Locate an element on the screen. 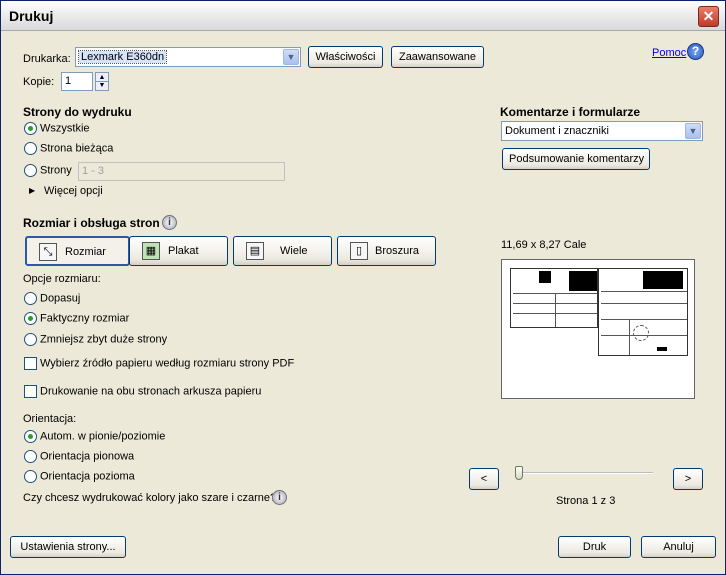 The width and height of the screenshot is (726, 575). sizing-option-fit: Dopasuj is located at coordinates (52, 300).